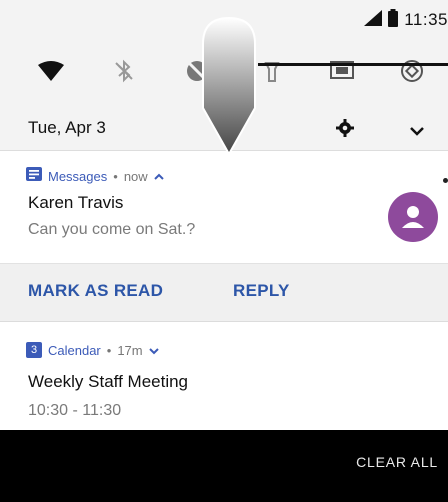 This screenshot has width=448, height=502. Describe the element at coordinates (345, 130) in the screenshot. I see `gear-icon` at that location.